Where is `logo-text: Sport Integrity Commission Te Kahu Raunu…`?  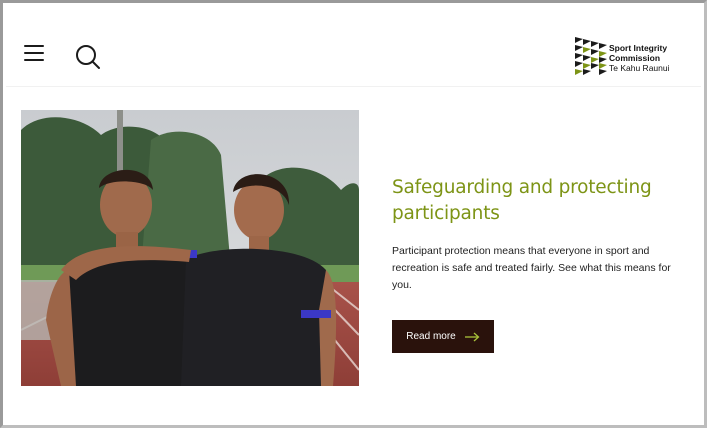 logo-text: Sport Integrity Commission Te Kahu Raunu… is located at coordinates (651, 58).